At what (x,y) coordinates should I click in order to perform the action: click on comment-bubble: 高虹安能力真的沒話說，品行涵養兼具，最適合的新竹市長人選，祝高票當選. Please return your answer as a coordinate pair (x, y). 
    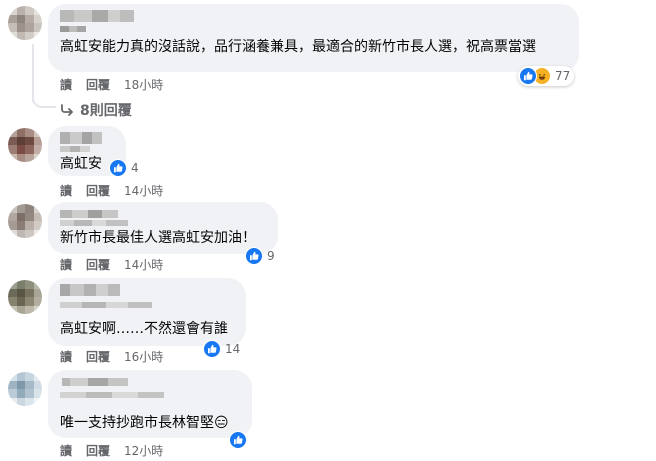
    Looking at the image, I should click on (313, 38).